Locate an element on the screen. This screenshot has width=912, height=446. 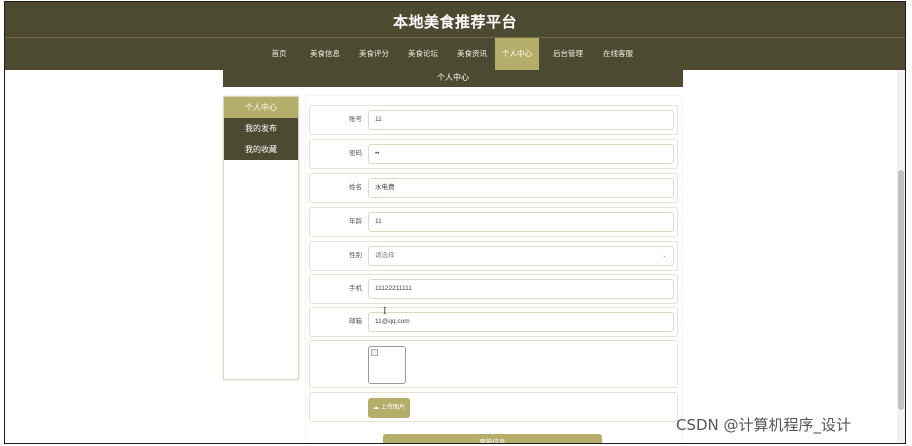
avatar-row is located at coordinates (493, 364).